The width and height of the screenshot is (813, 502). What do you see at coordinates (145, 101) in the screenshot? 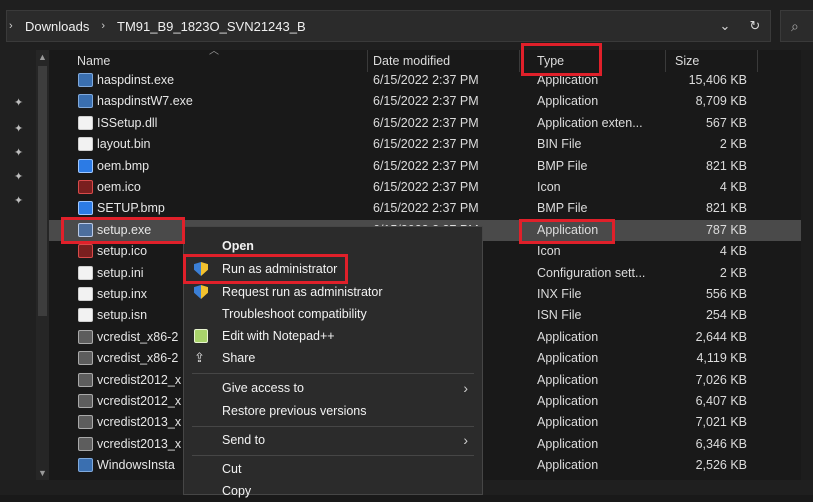
I see `file-name: haspdinstW7.exe` at bounding box center [145, 101].